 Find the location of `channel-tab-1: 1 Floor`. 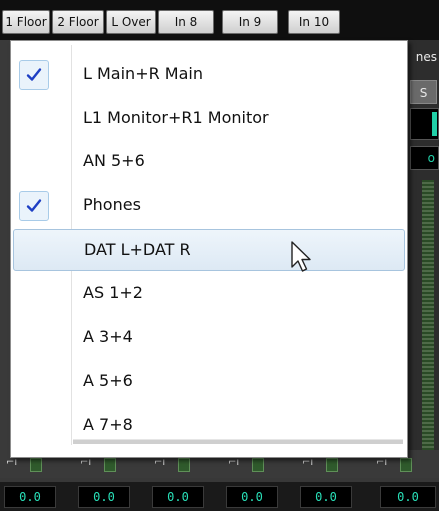

channel-tab-1: 1 Floor is located at coordinates (26, 22).